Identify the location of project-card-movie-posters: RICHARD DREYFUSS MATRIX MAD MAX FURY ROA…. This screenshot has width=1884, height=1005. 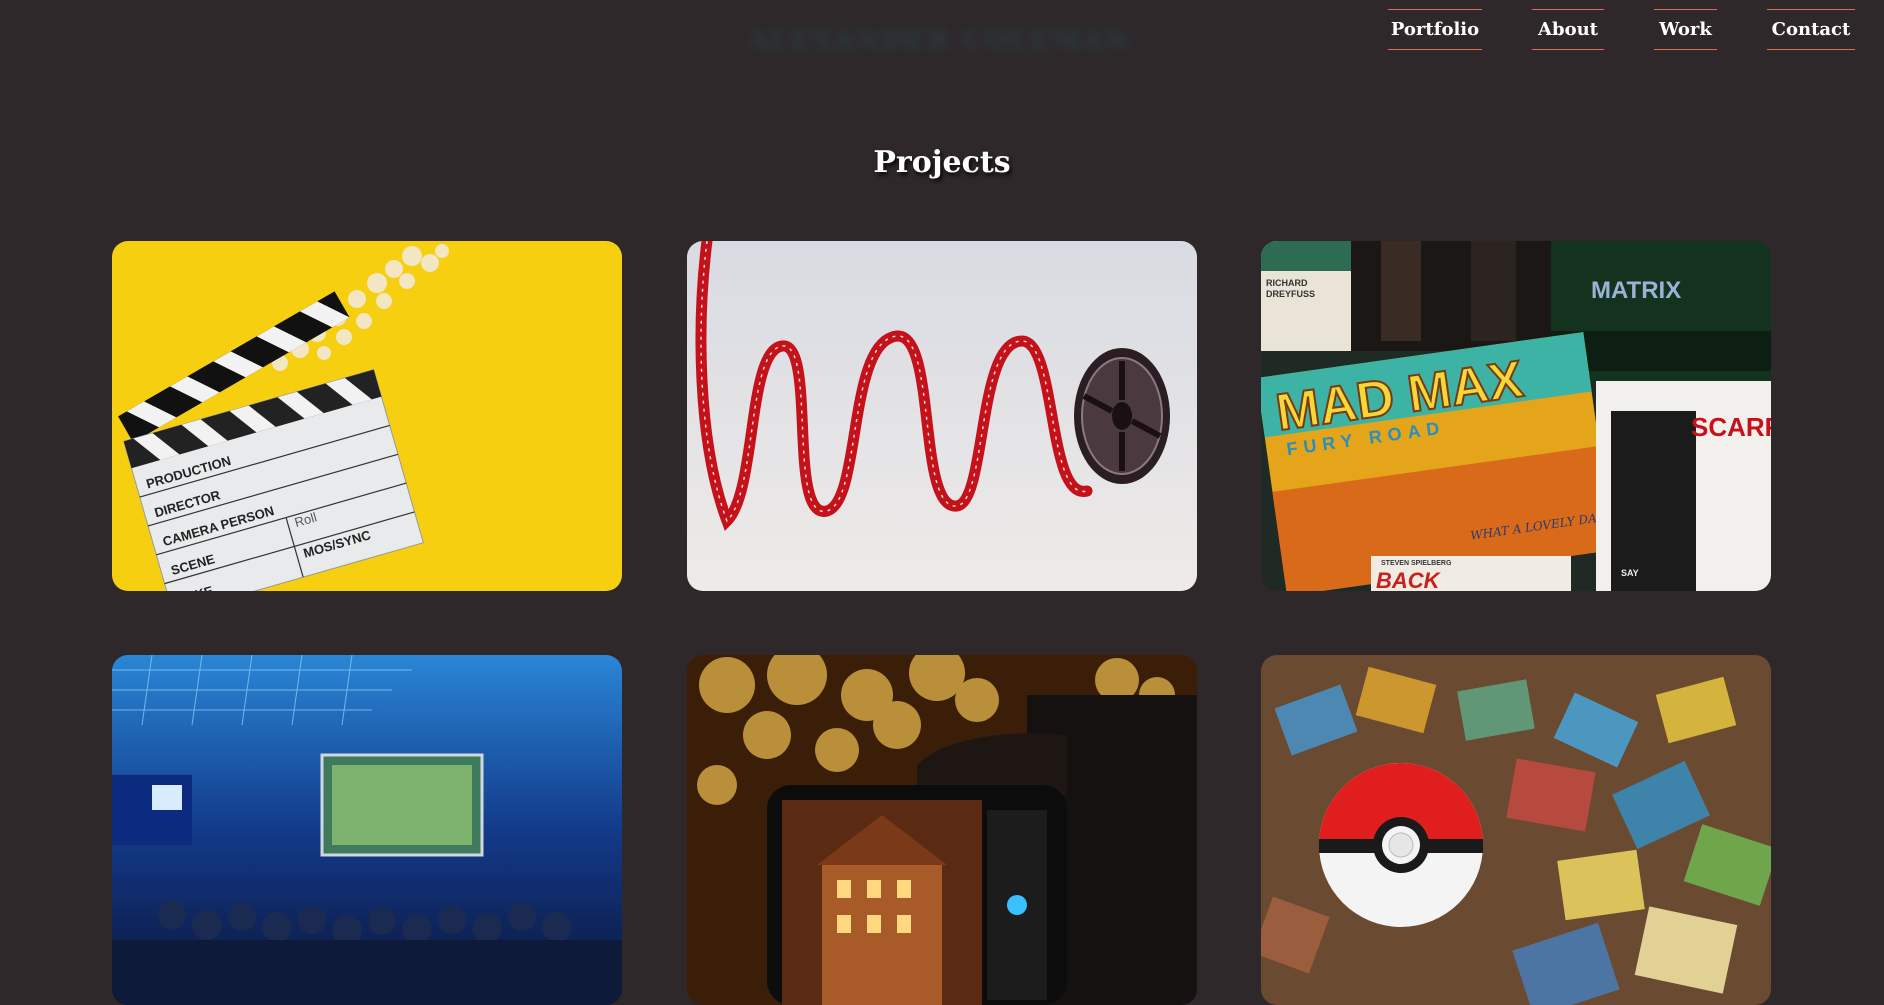
(1516, 416).